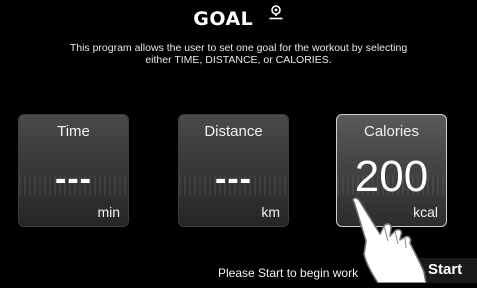 This screenshot has height=288, width=477. Describe the element at coordinates (108, 212) in the screenshot. I see `card-unit-time: min` at that location.